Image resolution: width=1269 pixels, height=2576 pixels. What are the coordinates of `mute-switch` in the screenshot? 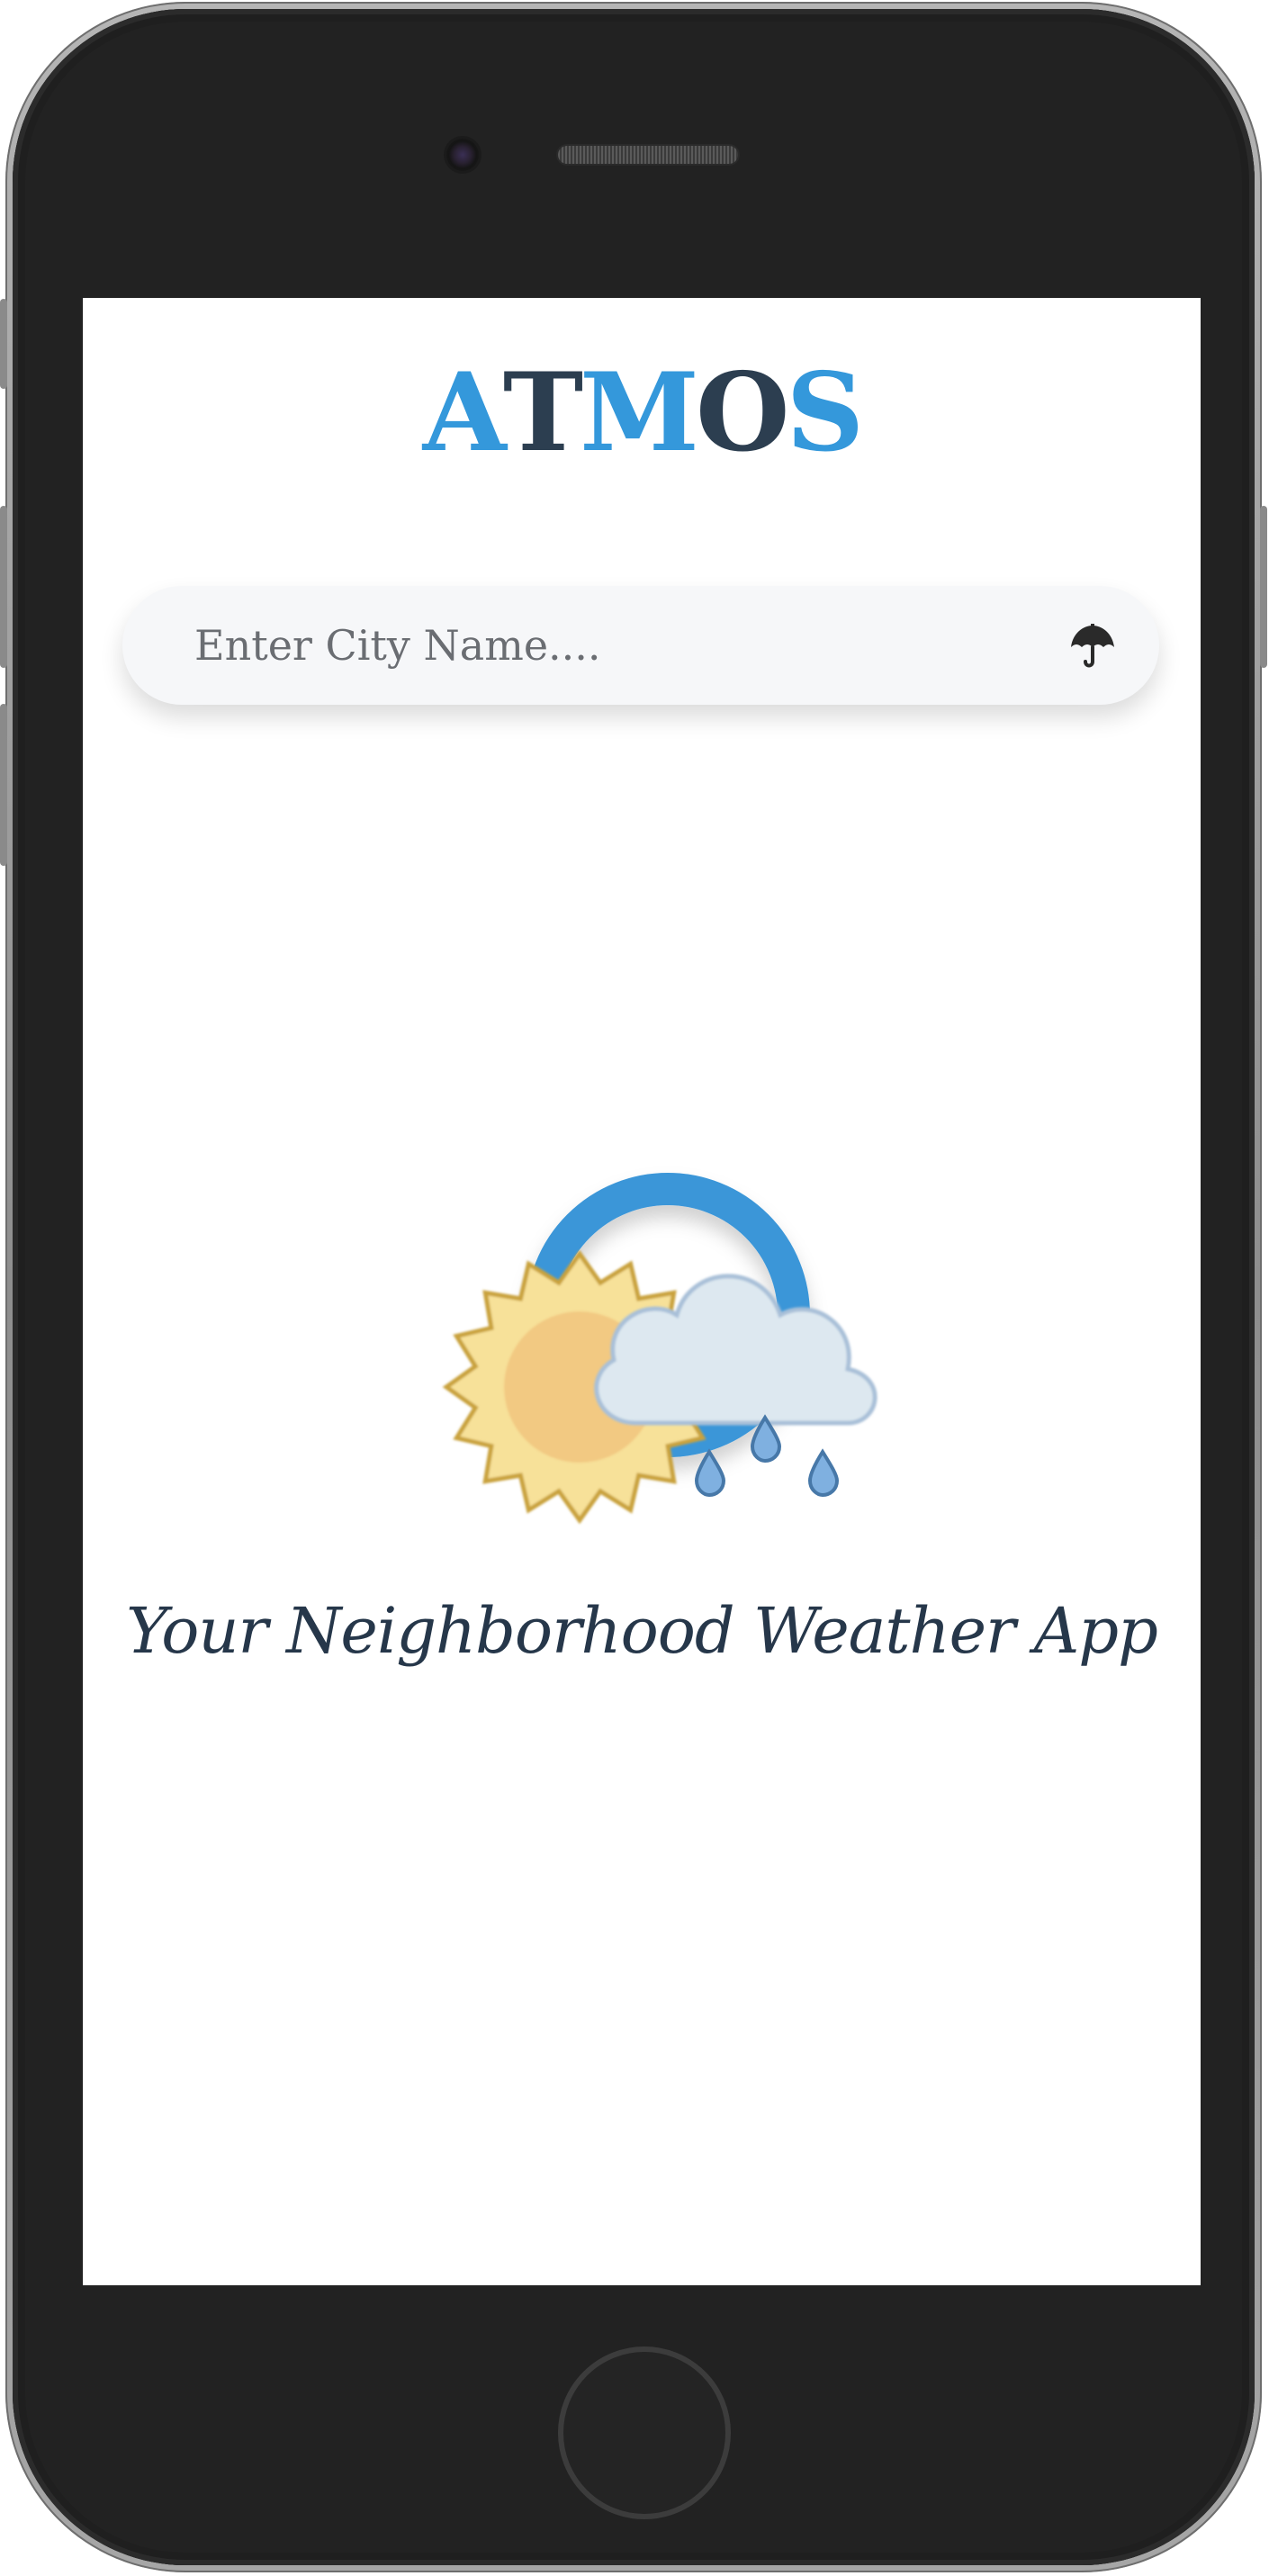 It's located at (4, 344).